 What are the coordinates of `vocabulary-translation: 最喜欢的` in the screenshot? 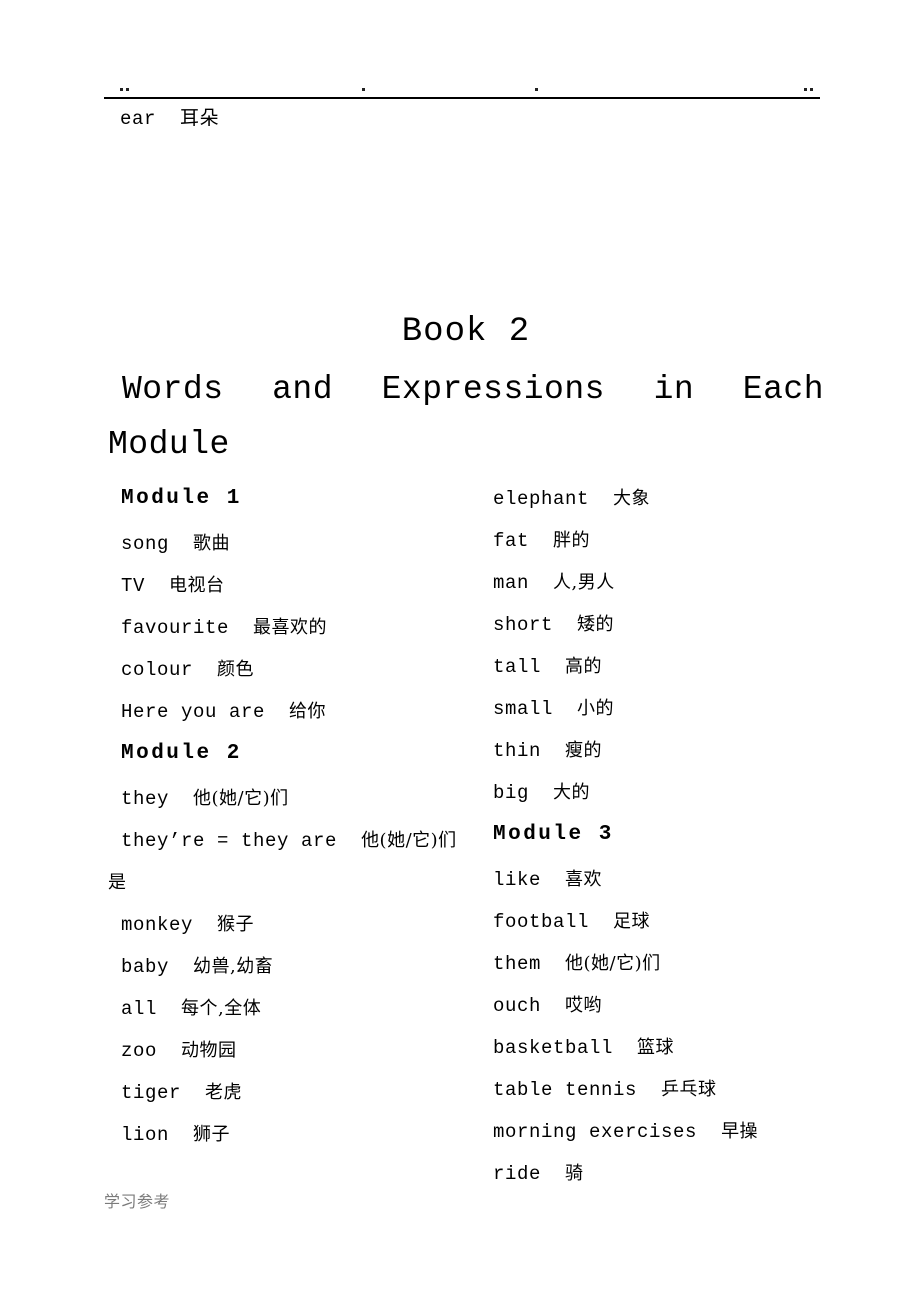 It's located at (290, 627).